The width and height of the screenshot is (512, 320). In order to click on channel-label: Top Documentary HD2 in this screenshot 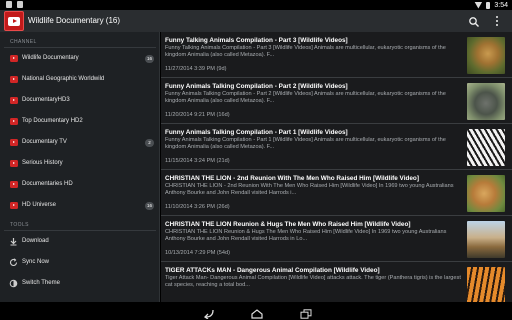, I will do `click(52, 121)`.